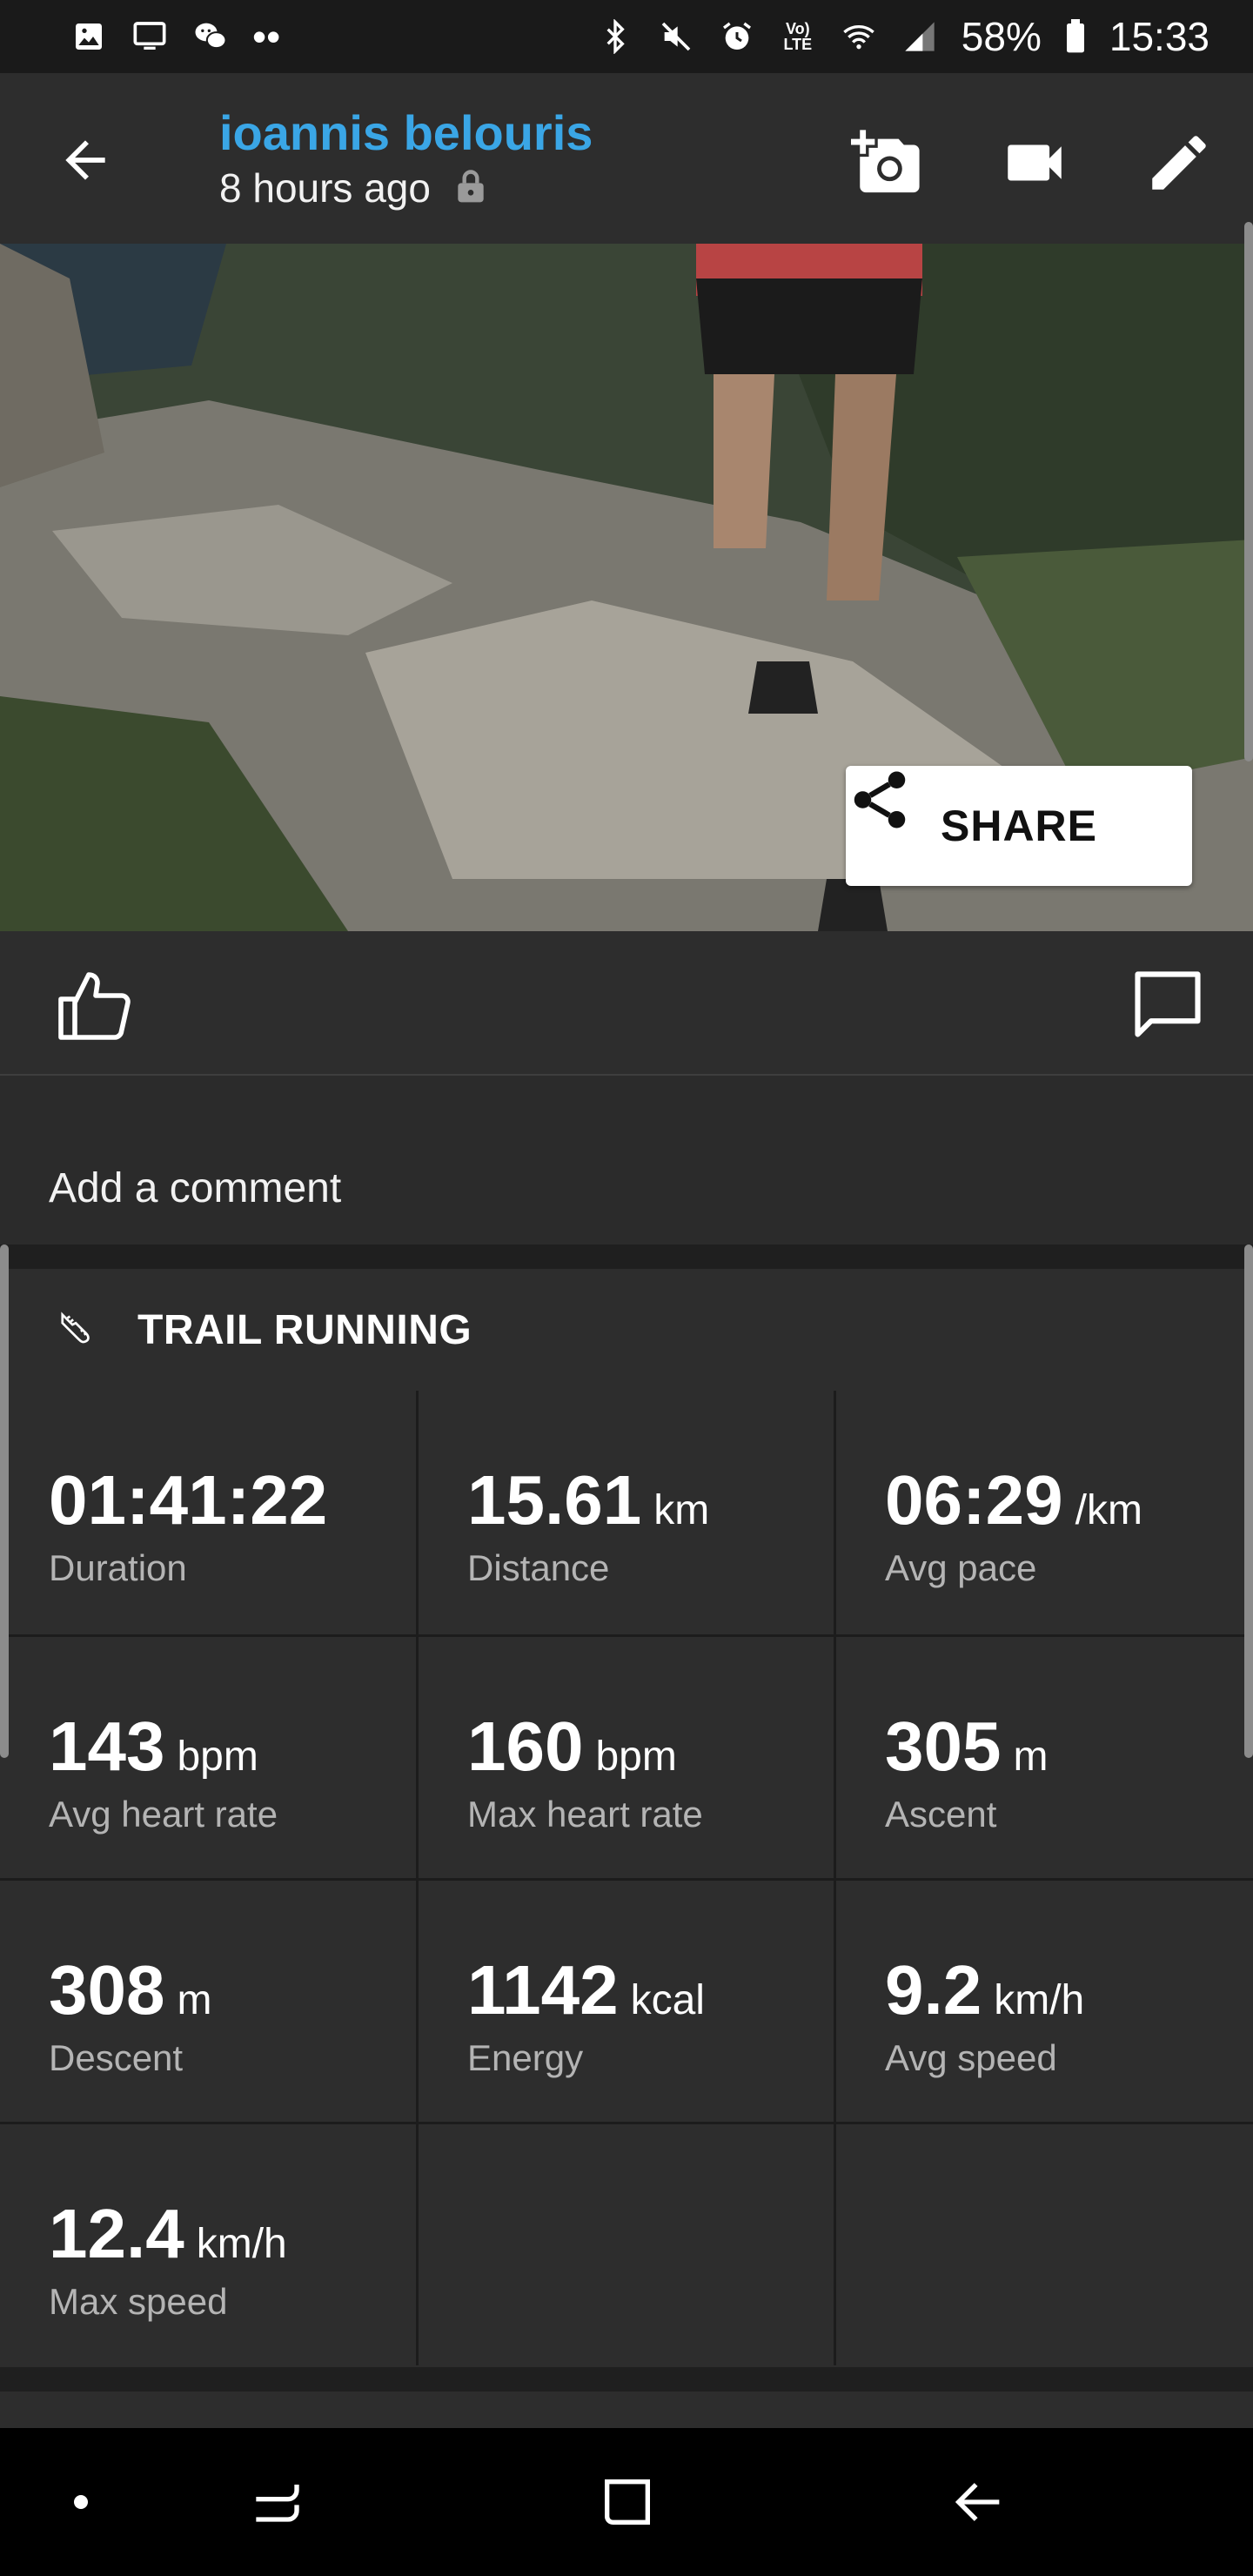 The height and width of the screenshot is (2576, 1253). I want to click on stat-avg-speed: 9.2 km/h Avg speed, so click(1044, 2003).